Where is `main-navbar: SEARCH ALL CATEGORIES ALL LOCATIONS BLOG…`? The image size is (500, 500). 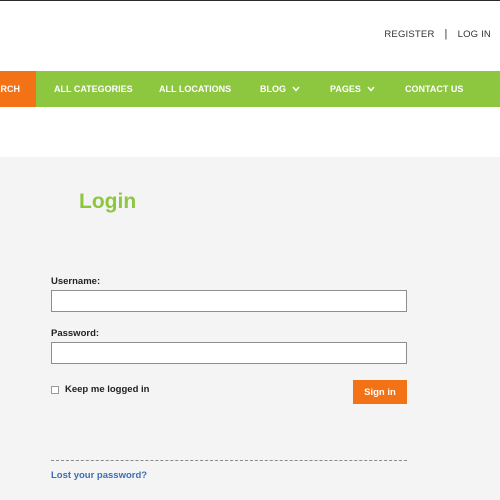
main-navbar: SEARCH ALL CATEGORIES ALL LOCATIONS BLOG… is located at coordinates (250, 89).